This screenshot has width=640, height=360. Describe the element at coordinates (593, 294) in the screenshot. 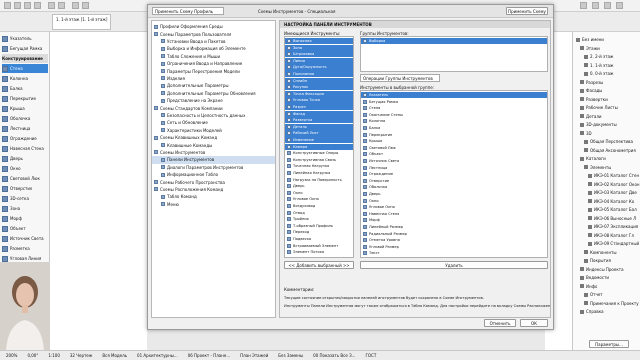

I see `navigator-item: Отчет` at that location.